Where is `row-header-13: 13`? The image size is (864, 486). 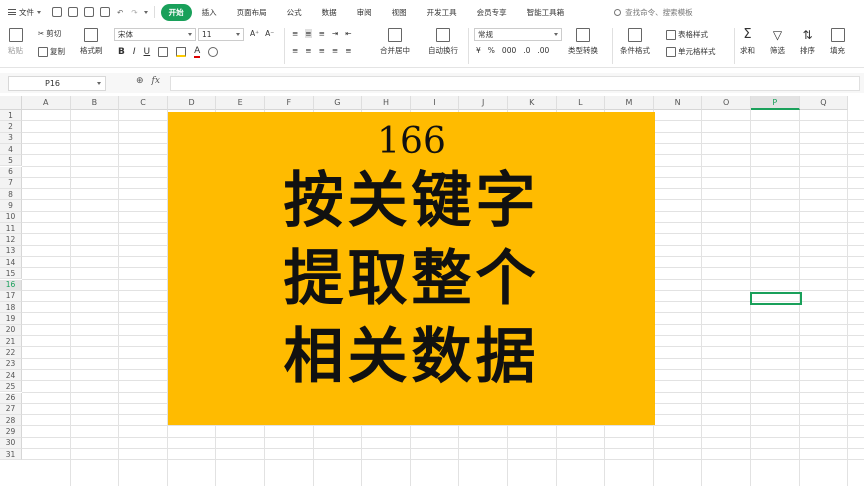
row-header-13: 13 is located at coordinates (11, 251).